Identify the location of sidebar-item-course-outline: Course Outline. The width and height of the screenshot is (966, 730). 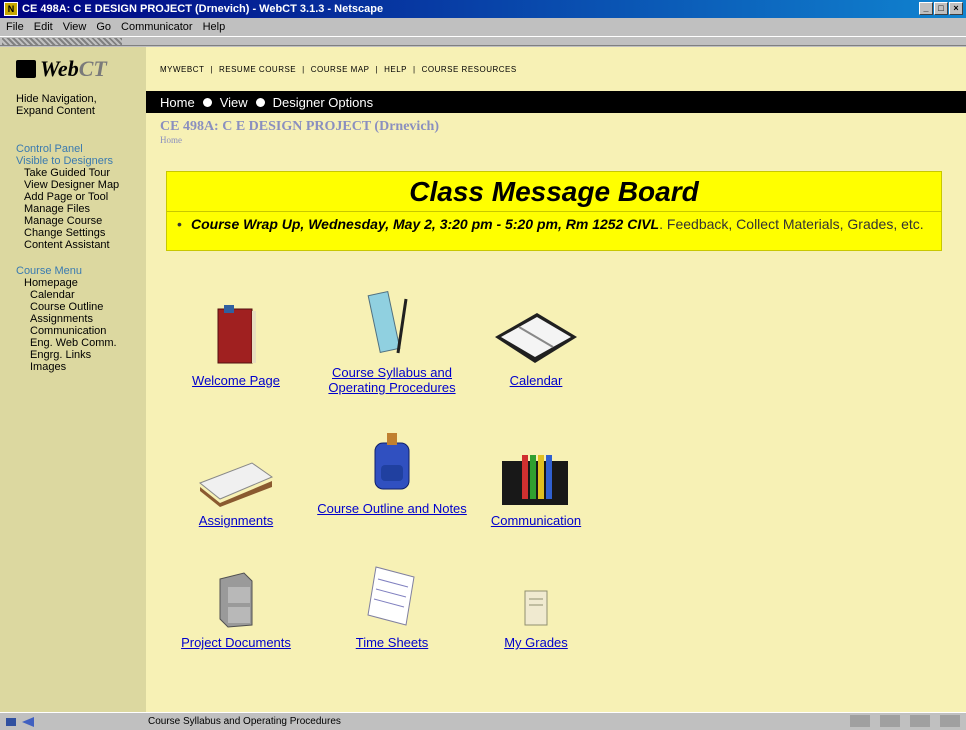
(88, 307).